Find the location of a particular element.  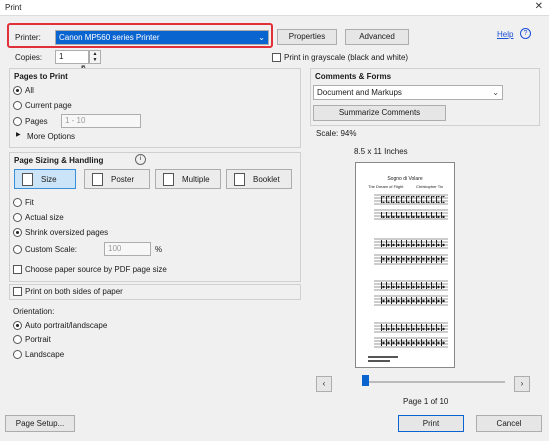

page-of-readout: Page 1 of 10 is located at coordinates (426, 401).